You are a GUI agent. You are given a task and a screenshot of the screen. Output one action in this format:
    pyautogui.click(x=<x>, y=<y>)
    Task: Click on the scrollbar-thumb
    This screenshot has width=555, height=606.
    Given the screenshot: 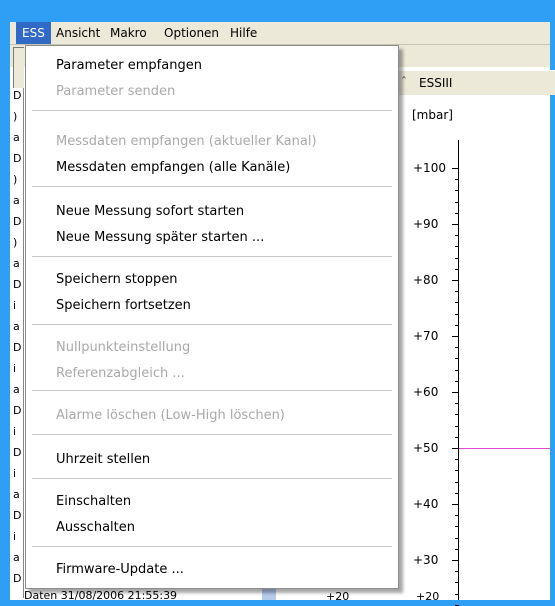 What is the action you would take?
    pyautogui.click(x=269, y=594)
    